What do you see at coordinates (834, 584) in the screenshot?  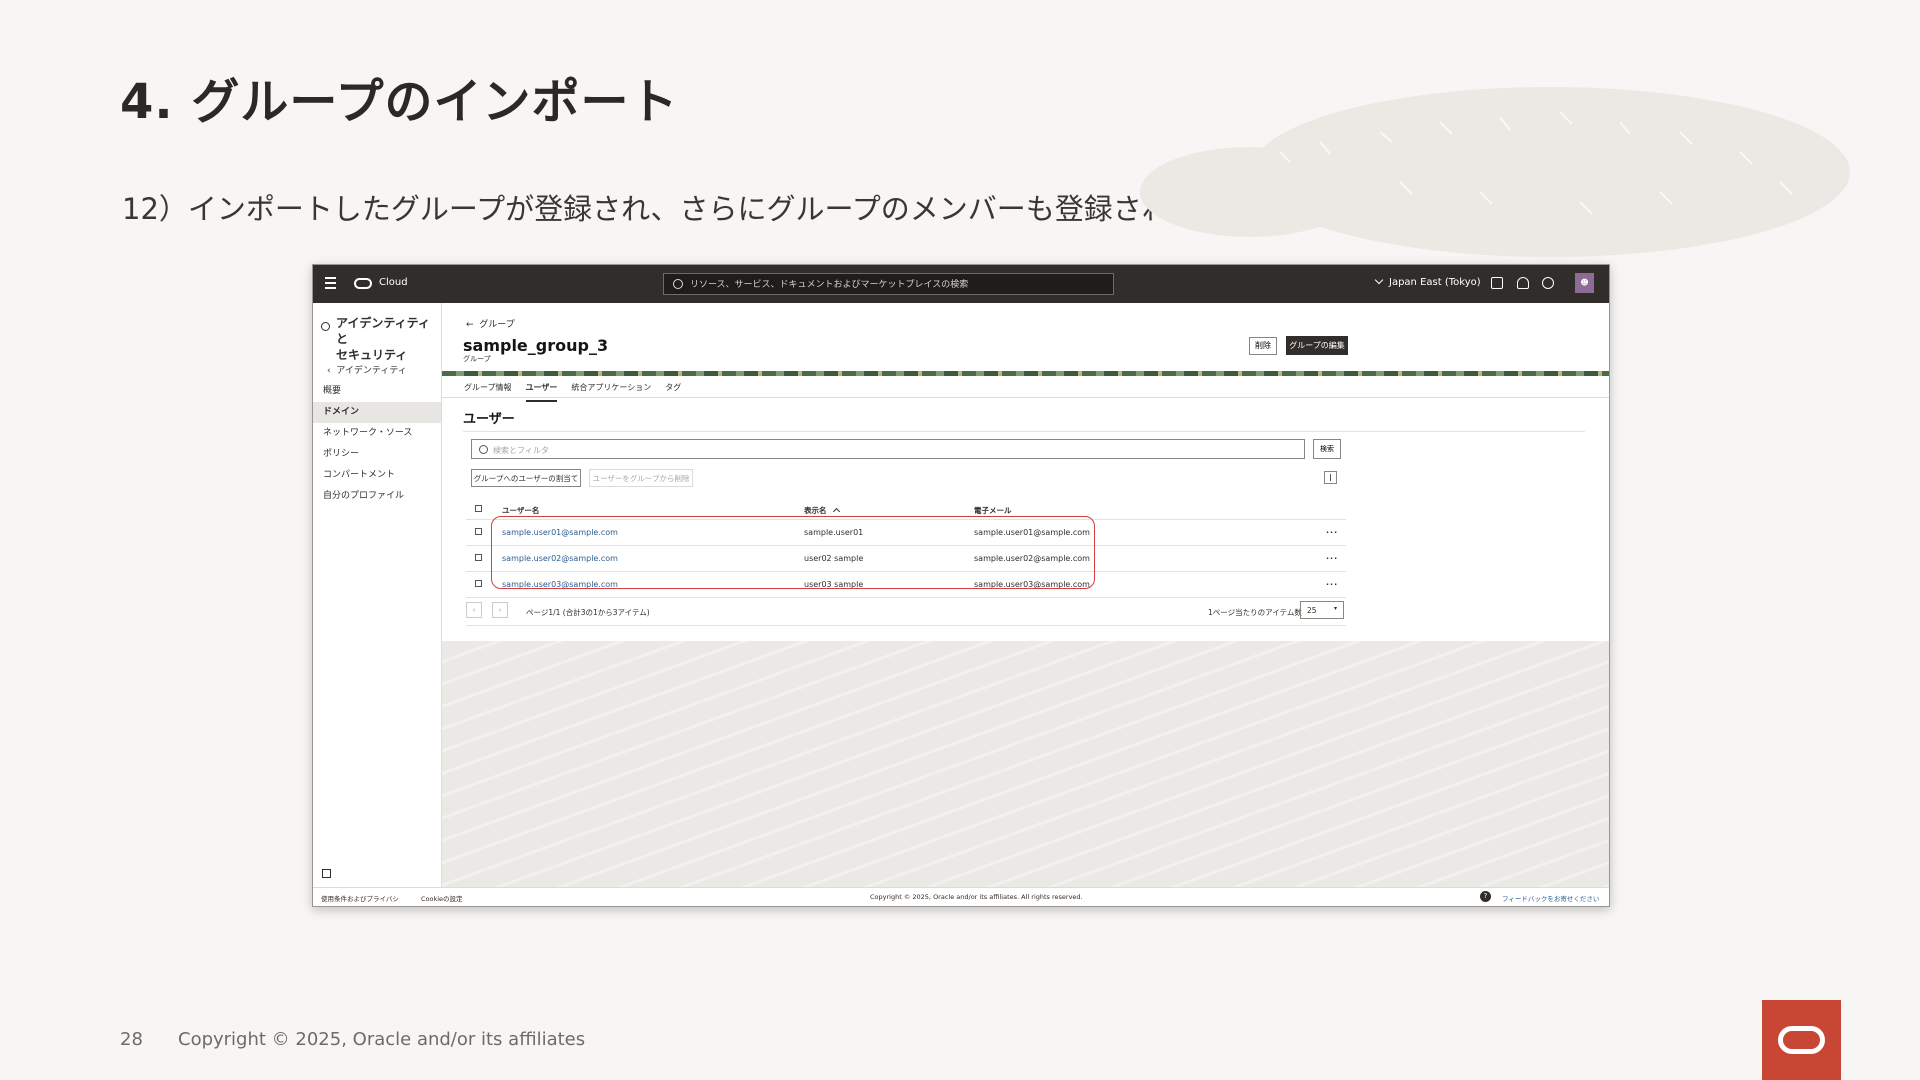 I see `display-name: user03 sample` at bounding box center [834, 584].